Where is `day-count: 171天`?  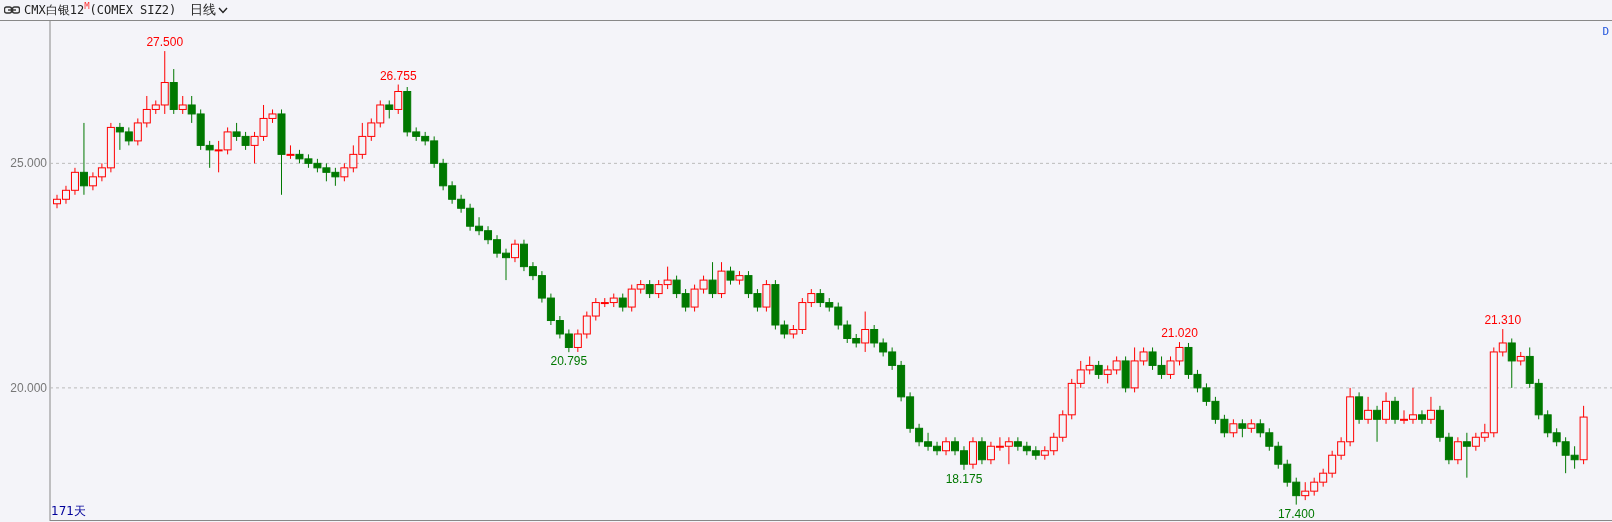 day-count: 171天 is located at coordinates (68, 511).